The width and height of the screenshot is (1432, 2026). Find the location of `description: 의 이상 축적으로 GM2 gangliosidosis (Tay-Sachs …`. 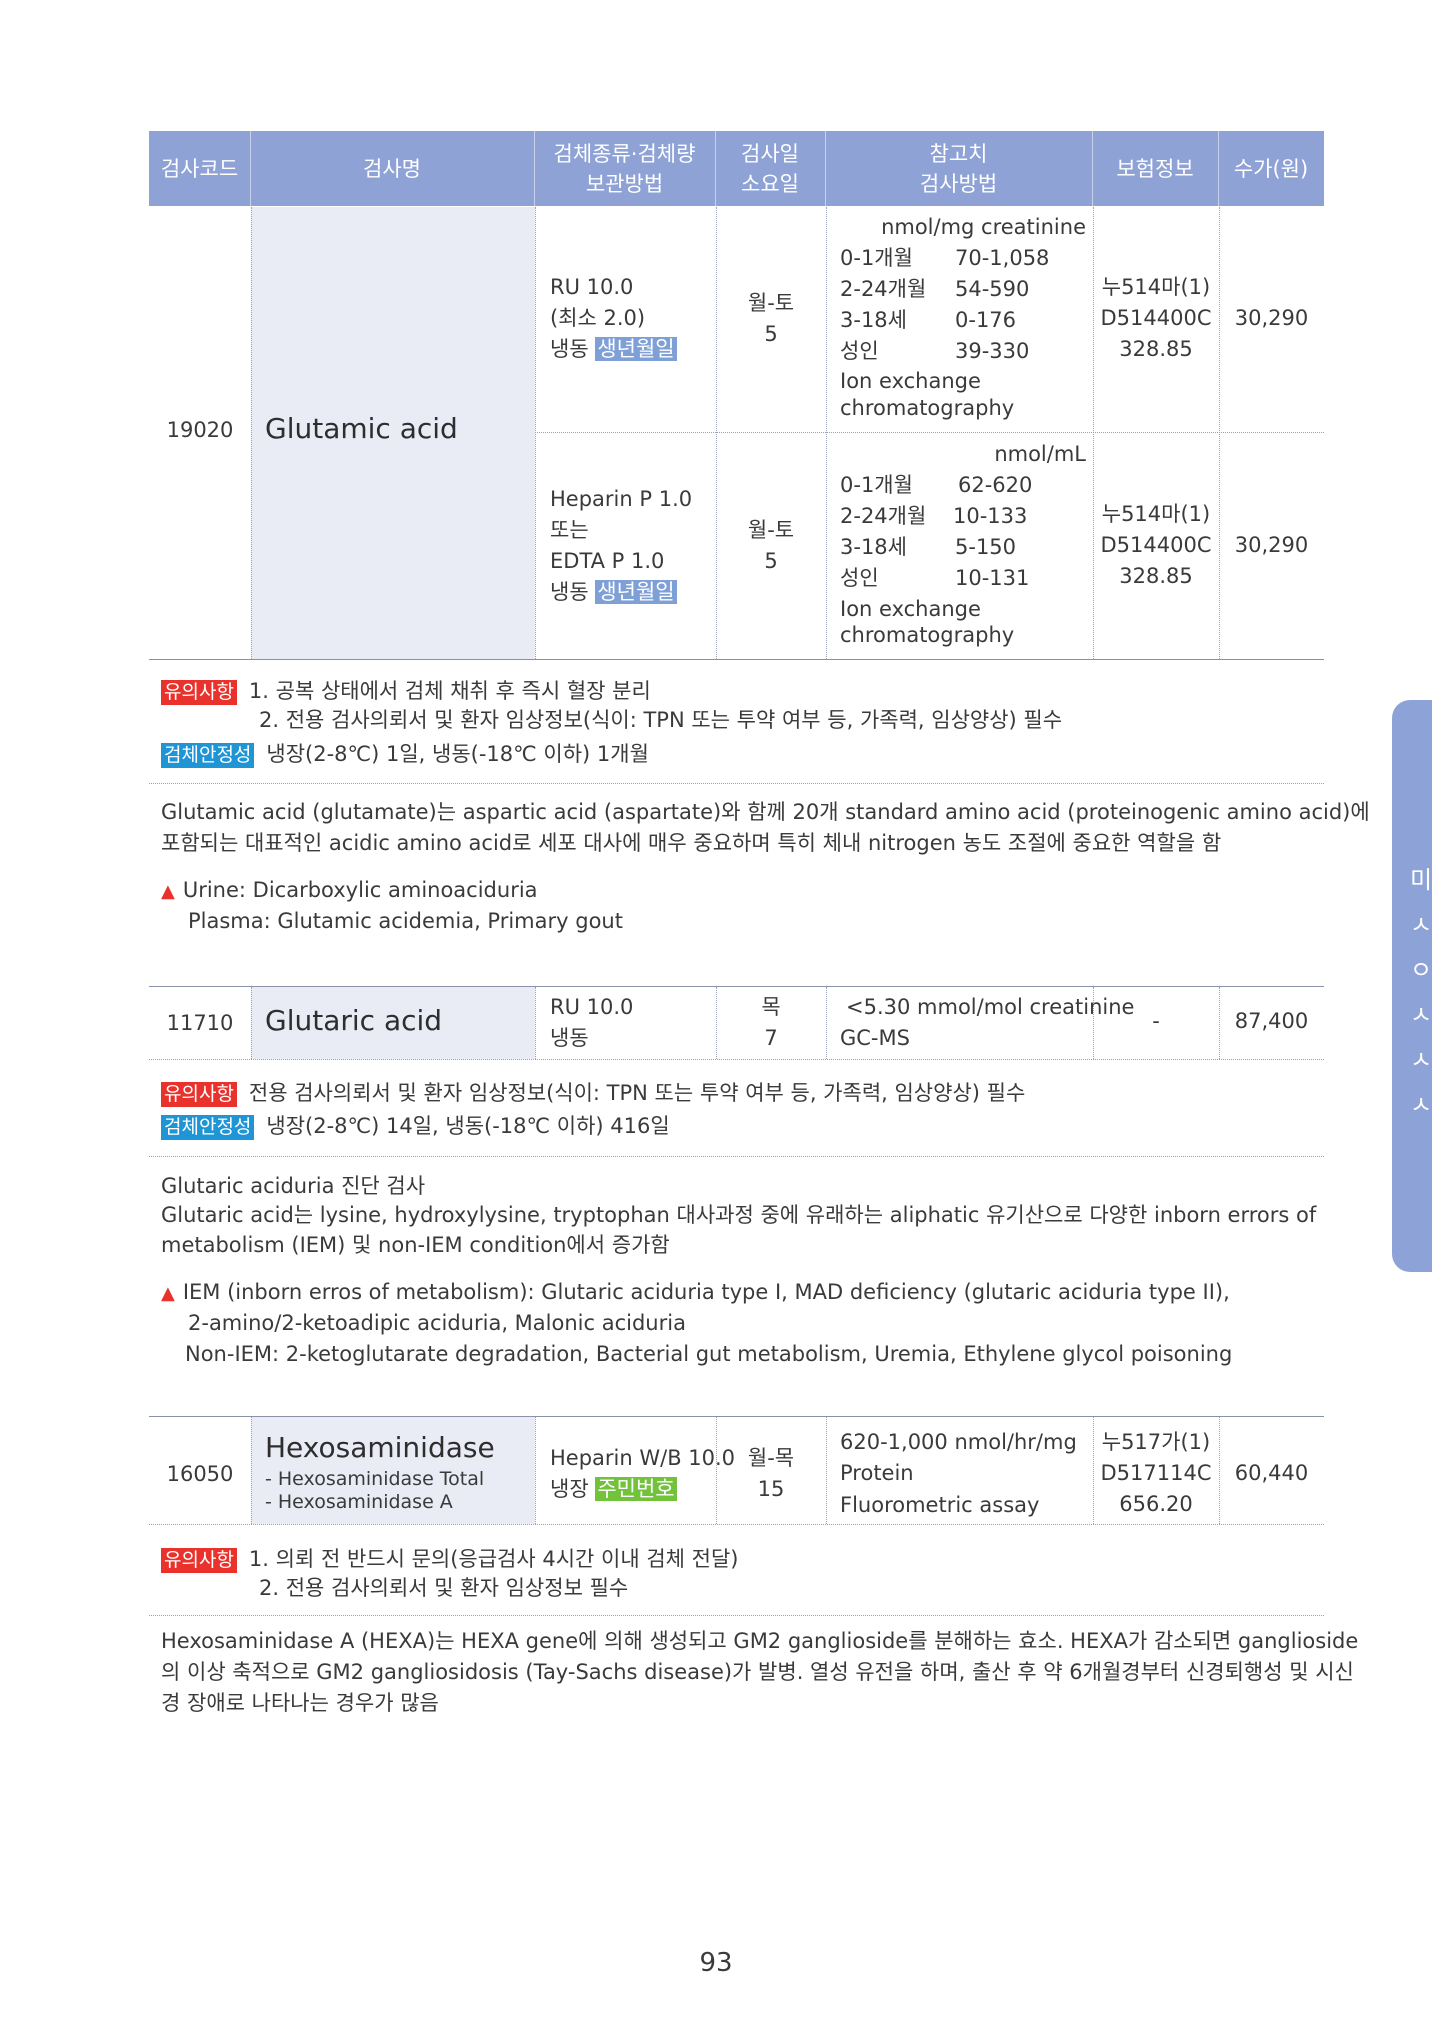

description: 의 이상 축적으로 GM2 gangliosidosis (Tay-Sachs … is located at coordinates (757, 1672).